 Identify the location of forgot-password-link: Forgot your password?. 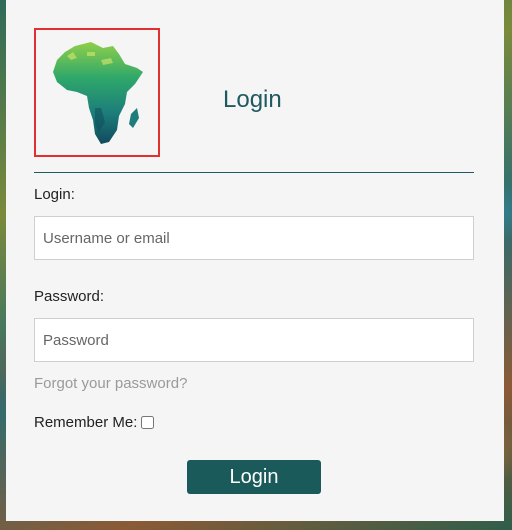
(110, 383).